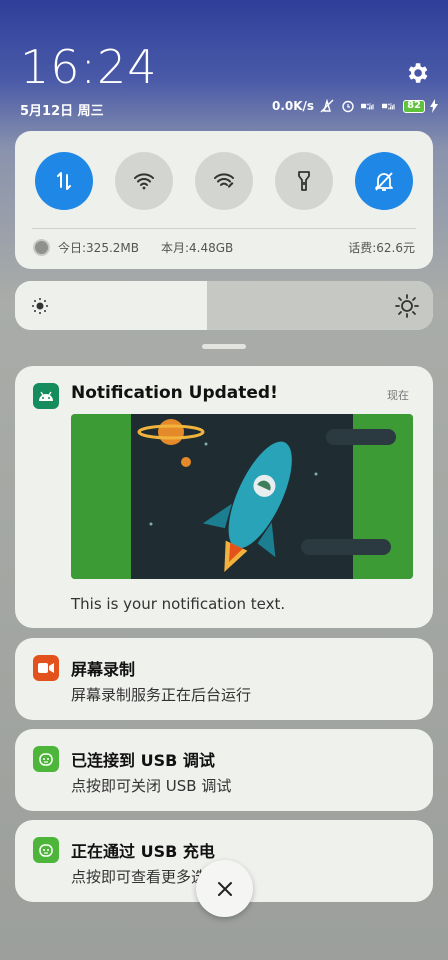 This screenshot has width=448, height=960. Describe the element at coordinates (414, 106) in the screenshot. I see `battery-level: 82` at that location.